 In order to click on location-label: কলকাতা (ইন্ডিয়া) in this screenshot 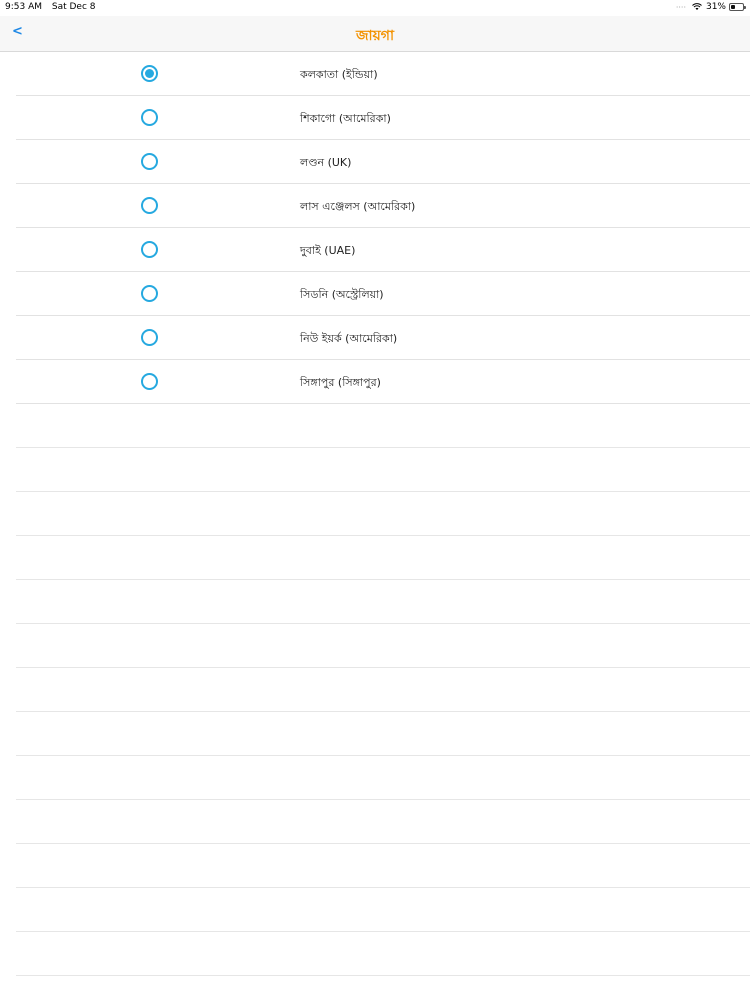, I will do `click(339, 74)`.